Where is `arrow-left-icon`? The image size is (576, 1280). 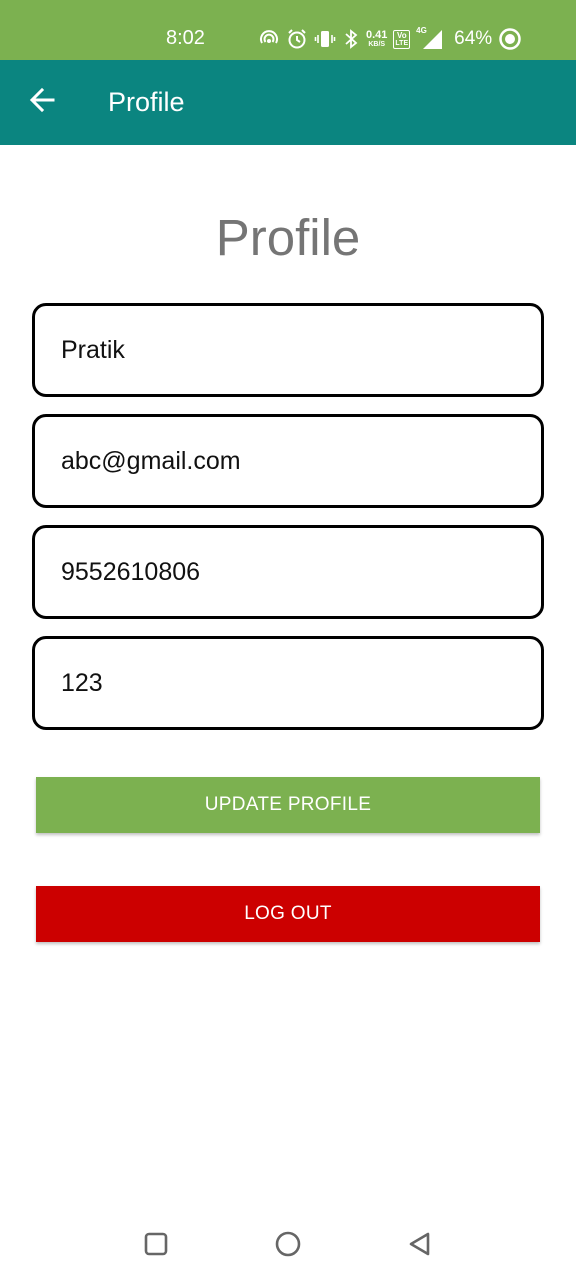 arrow-left-icon is located at coordinates (42, 102).